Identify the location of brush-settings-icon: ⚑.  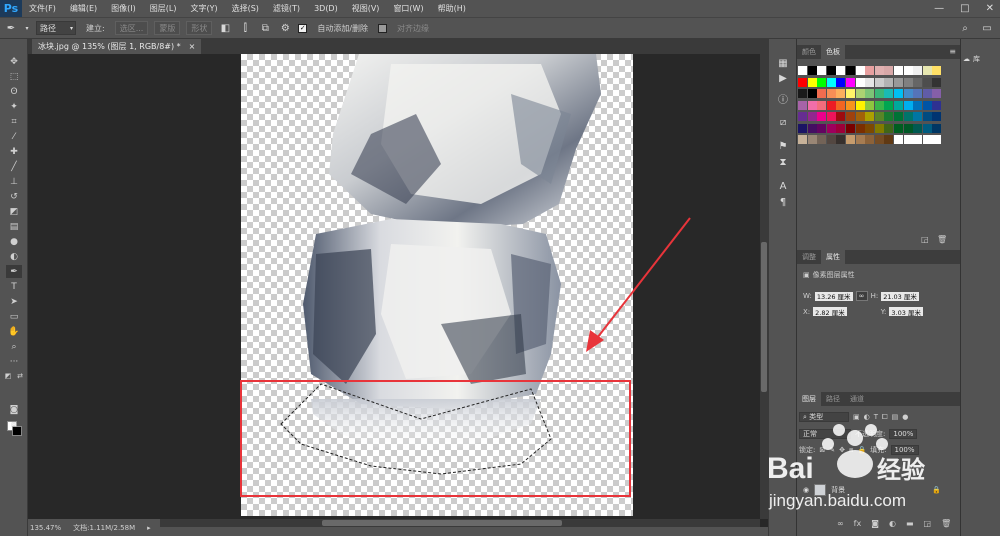
(783, 146).